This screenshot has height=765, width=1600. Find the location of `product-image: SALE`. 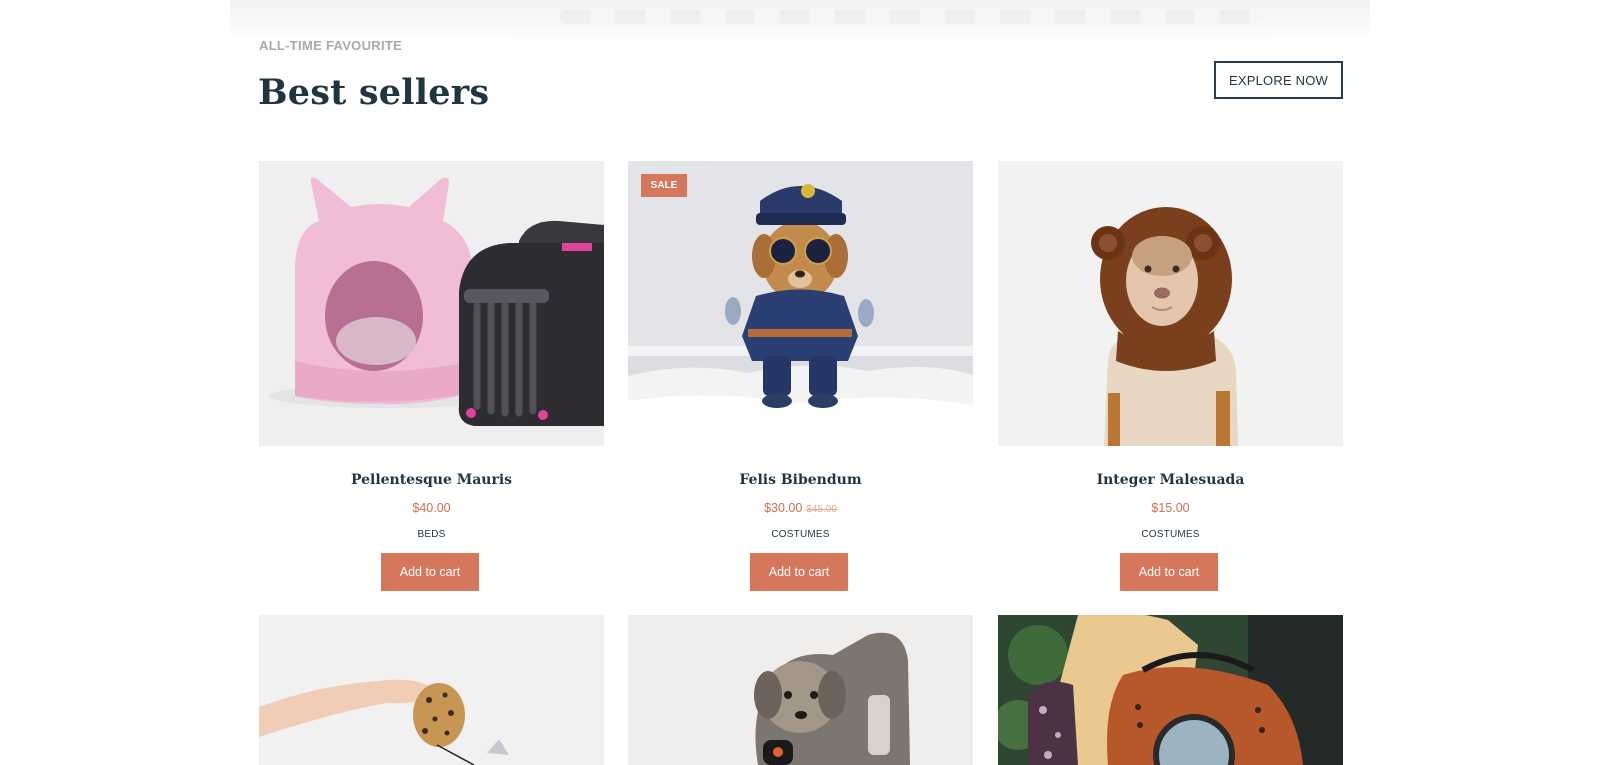

product-image: SALE is located at coordinates (800, 303).